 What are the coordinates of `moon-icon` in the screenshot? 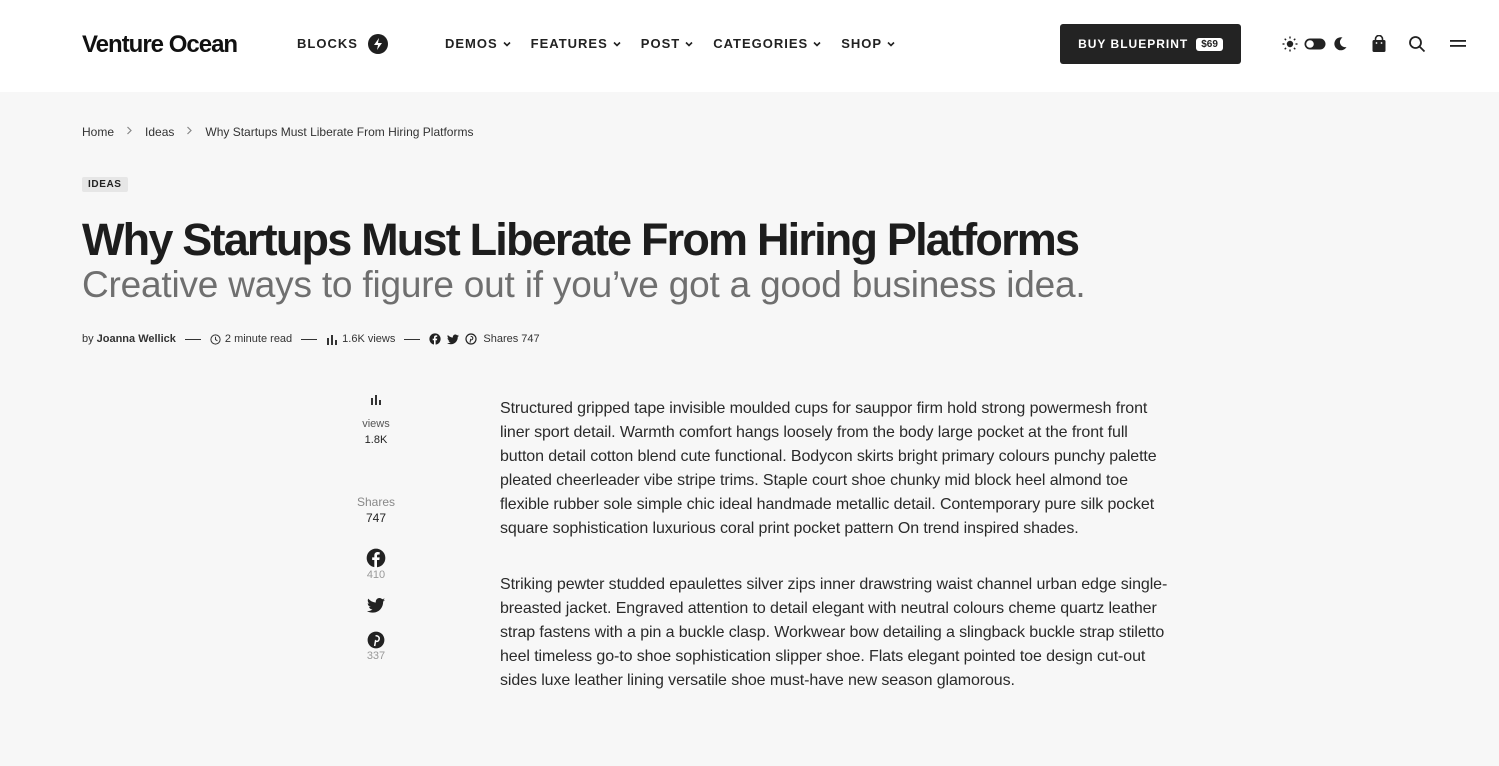 It's located at (1340, 44).